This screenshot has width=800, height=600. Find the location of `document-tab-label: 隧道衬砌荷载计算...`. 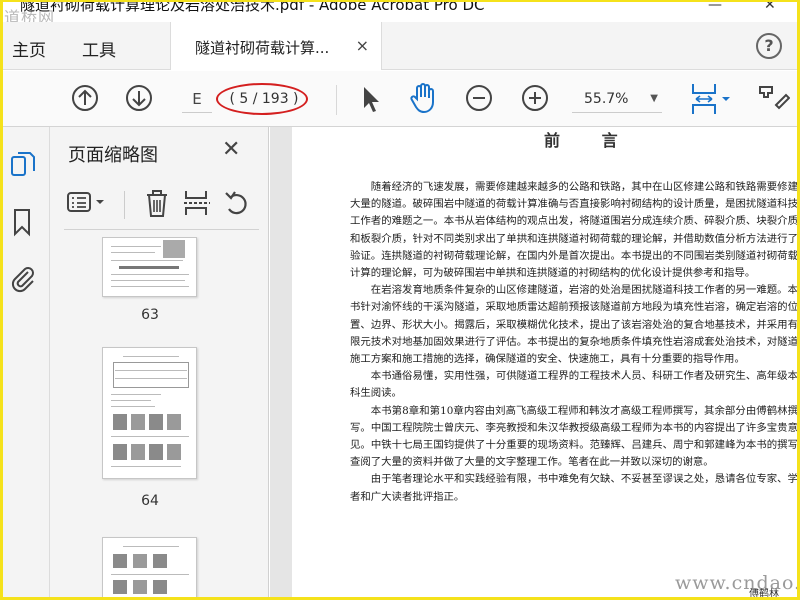

document-tab-label: 隧道衬砌荷载计算... is located at coordinates (262, 48).